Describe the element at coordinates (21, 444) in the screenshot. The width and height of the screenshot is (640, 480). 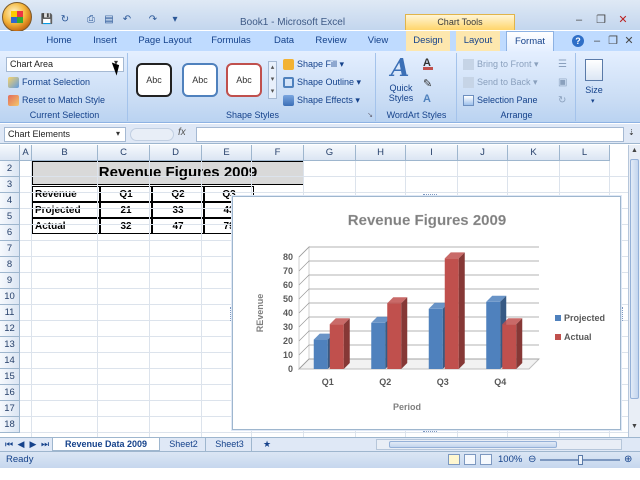
I see `prev-sheet-icon: ◀` at that location.